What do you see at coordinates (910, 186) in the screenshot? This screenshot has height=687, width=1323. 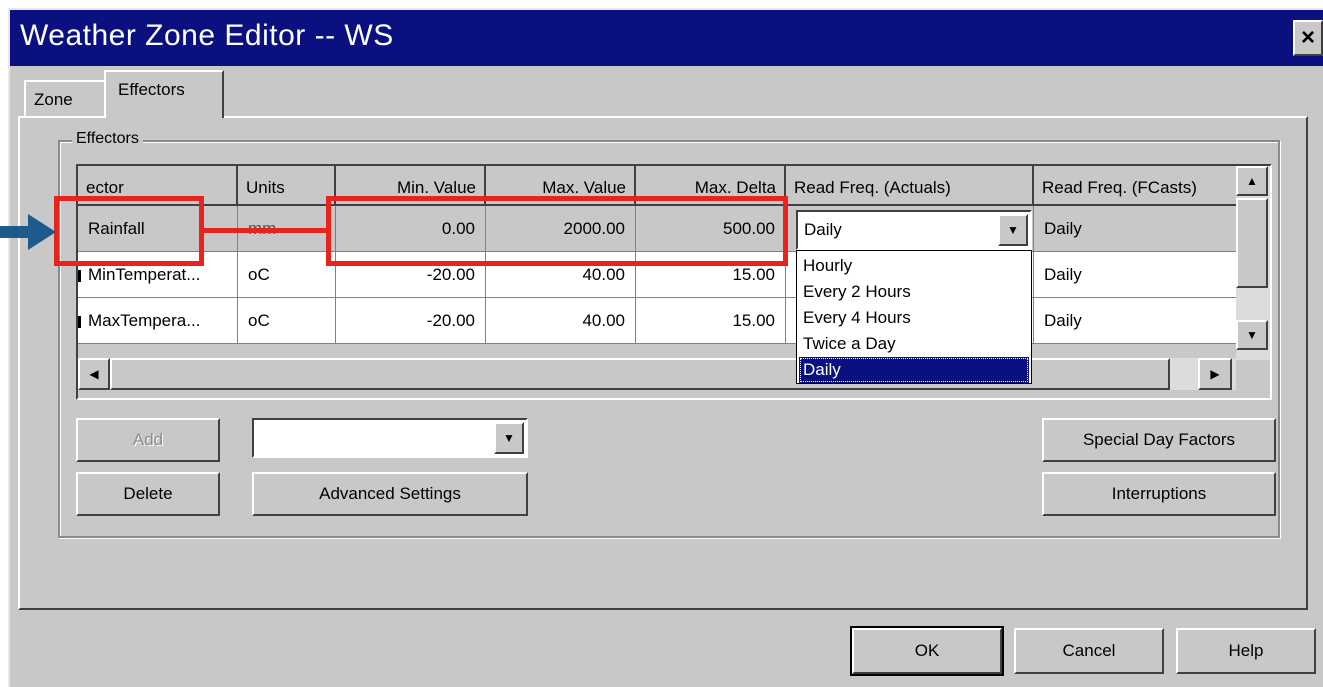 I see `col-header-read-freq-actuals: Read Freq. (Actuals)` at bounding box center [910, 186].